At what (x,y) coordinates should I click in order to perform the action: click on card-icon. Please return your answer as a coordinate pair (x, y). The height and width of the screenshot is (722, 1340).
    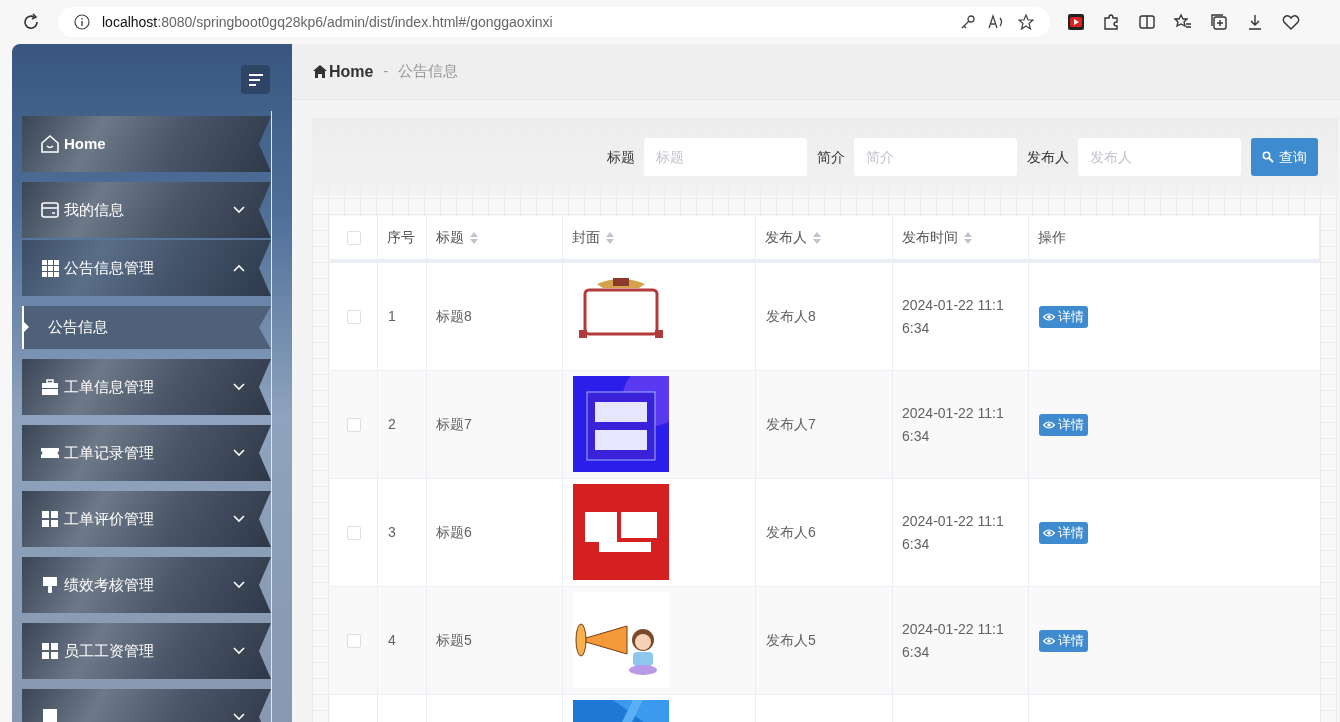
    Looking at the image, I should click on (50, 210).